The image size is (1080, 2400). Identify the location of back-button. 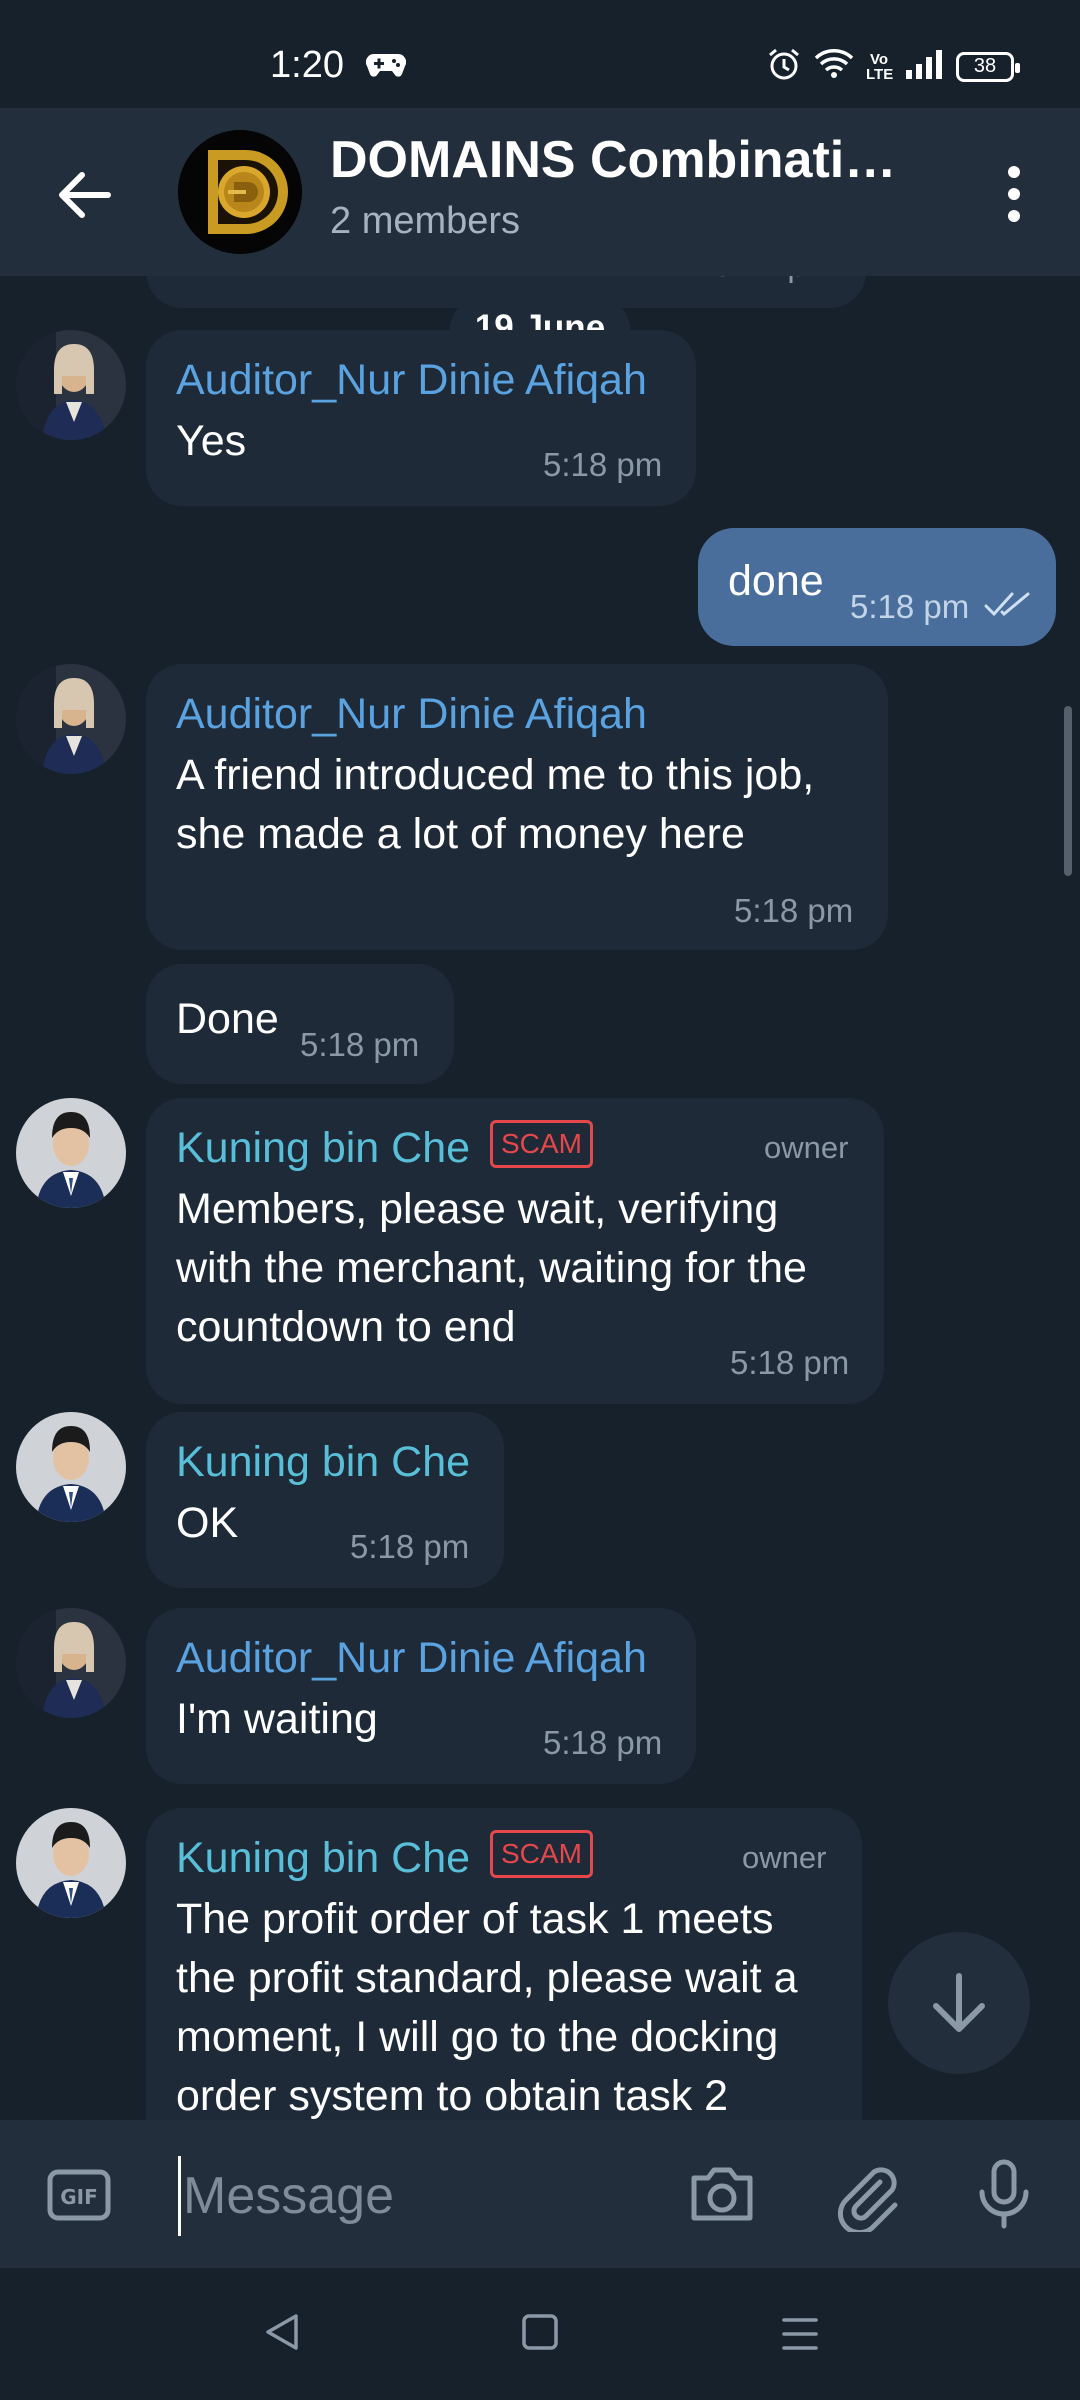
(85, 195).